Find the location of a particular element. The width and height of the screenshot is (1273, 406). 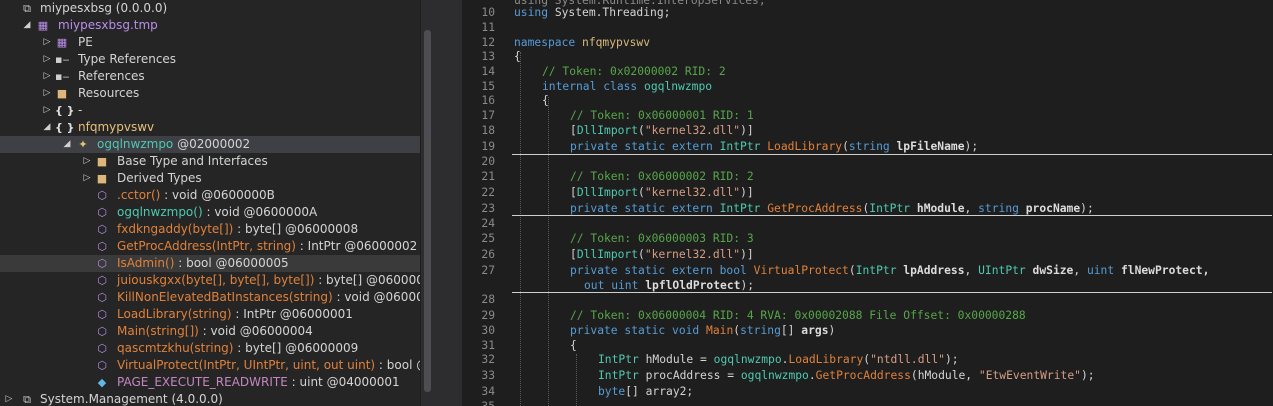

code-line: 35 is located at coordinates (867, 402).